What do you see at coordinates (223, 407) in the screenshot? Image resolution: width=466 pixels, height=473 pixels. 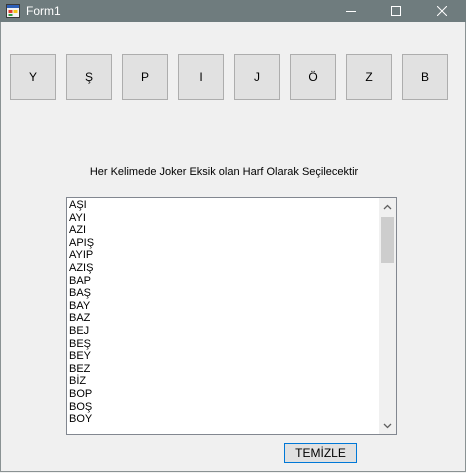 I see `list-item: BOŞ` at bounding box center [223, 407].